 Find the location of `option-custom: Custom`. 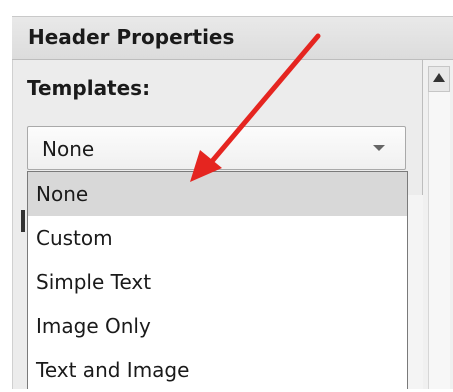

option-custom: Custom is located at coordinates (217, 238).